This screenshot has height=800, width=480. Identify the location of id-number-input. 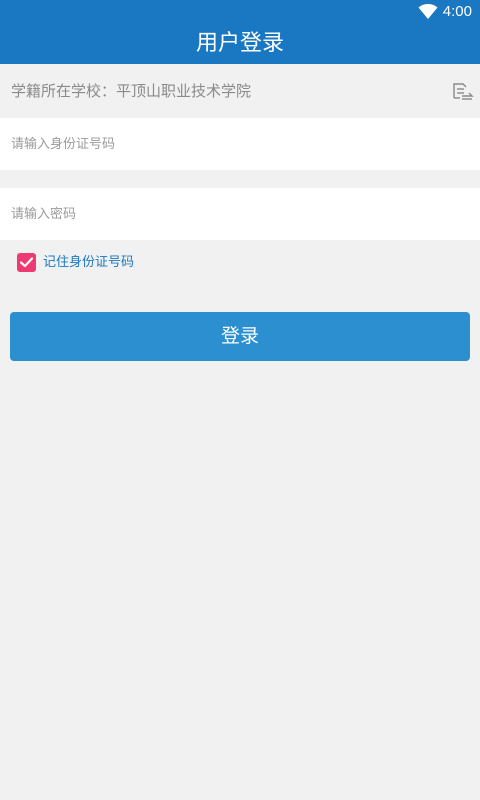
(241, 144).